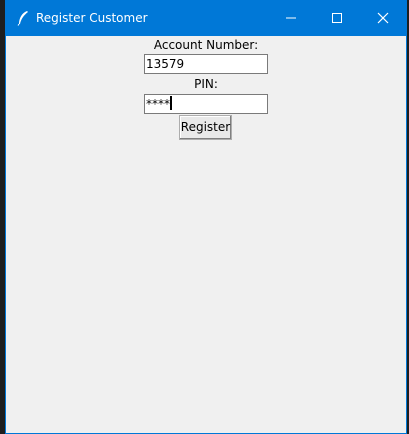 This screenshot has width=409, height=434. I want to click on minimize-button, so click(291, 18).